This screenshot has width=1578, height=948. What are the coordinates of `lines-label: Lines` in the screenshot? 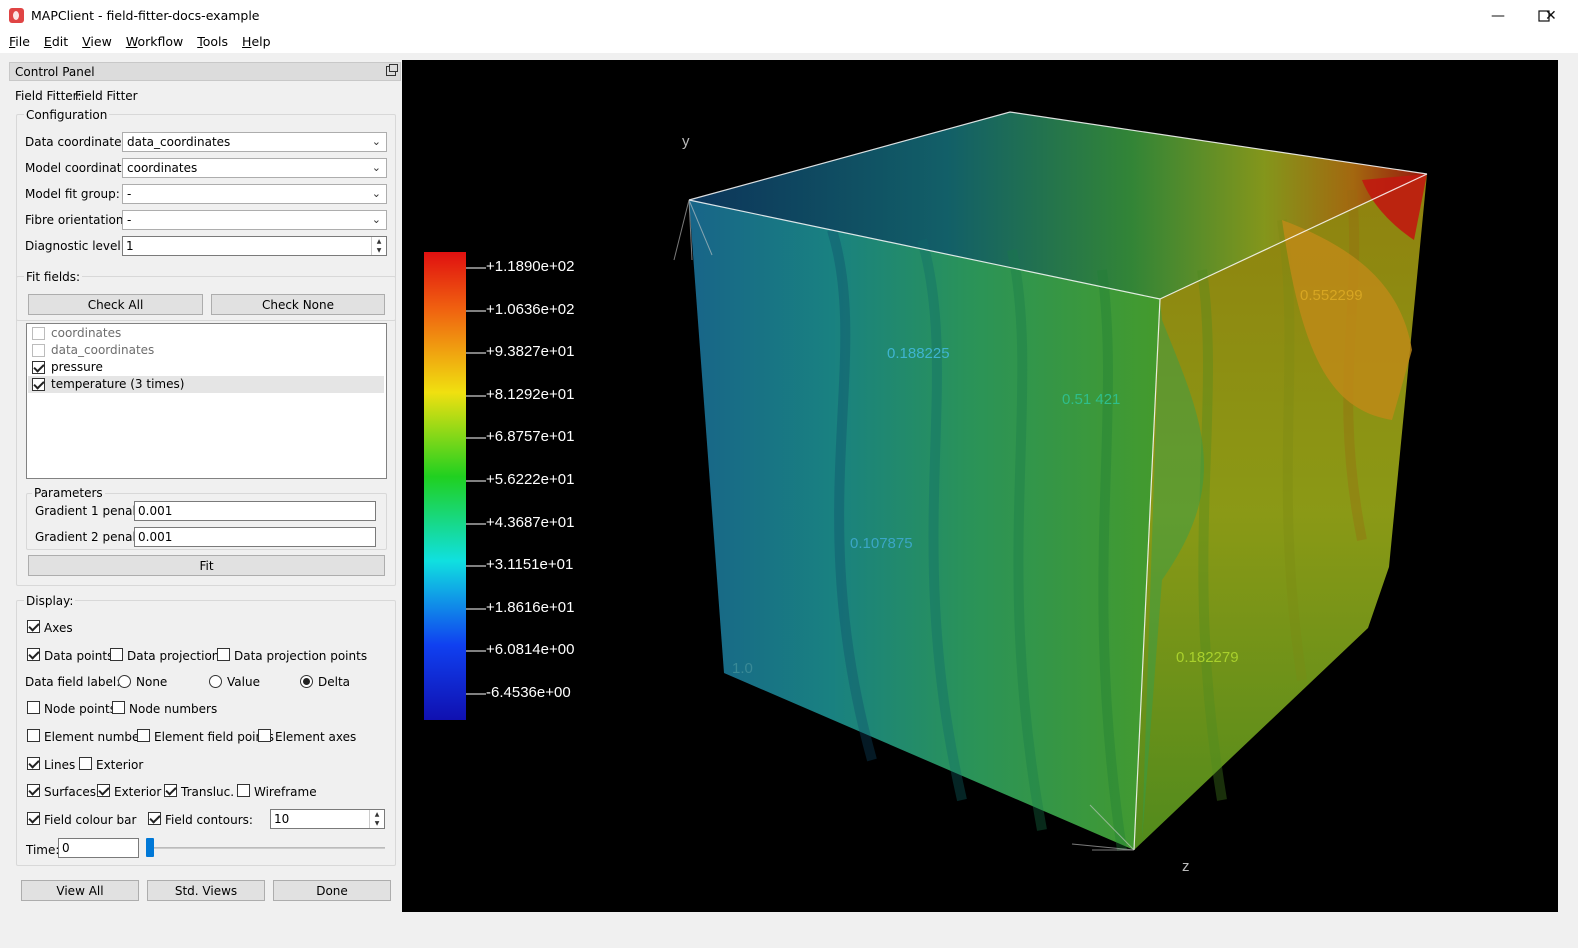 It's located at (60, 765).